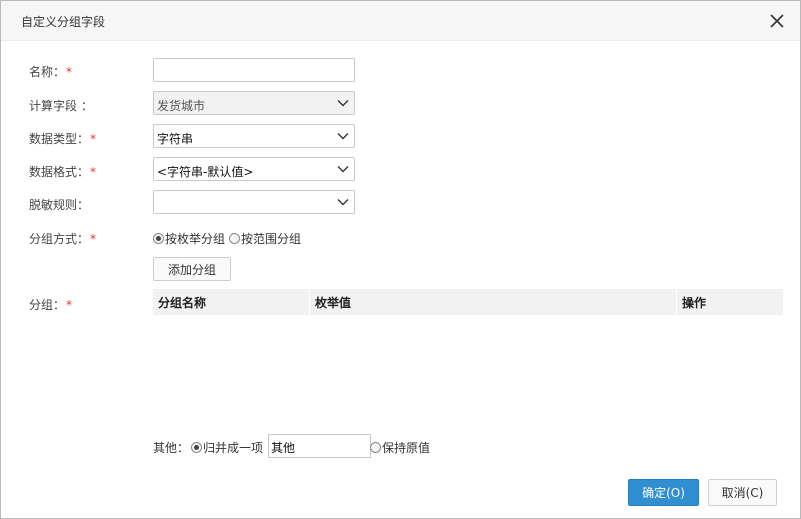 The image size is (801, 519). What do you see at coordinates (319, 446) in the screenshot?
I see `other-merge-value-input: 其他` at bounding box center [319, 446].